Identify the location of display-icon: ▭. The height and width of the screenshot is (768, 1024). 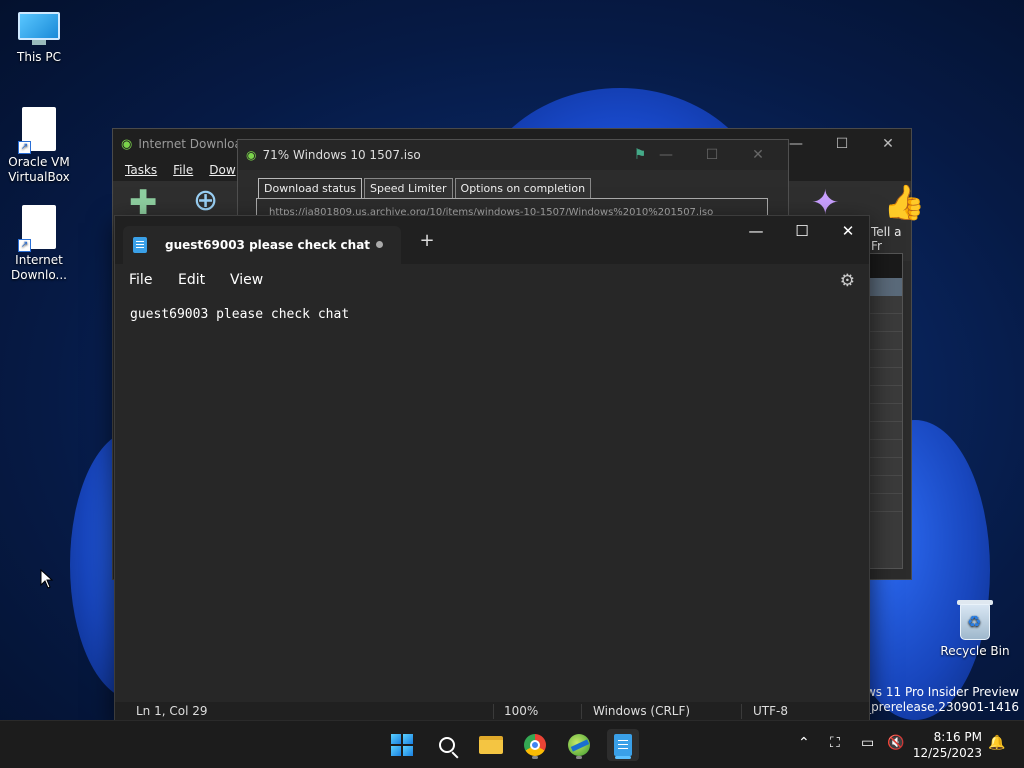
(867, 743).